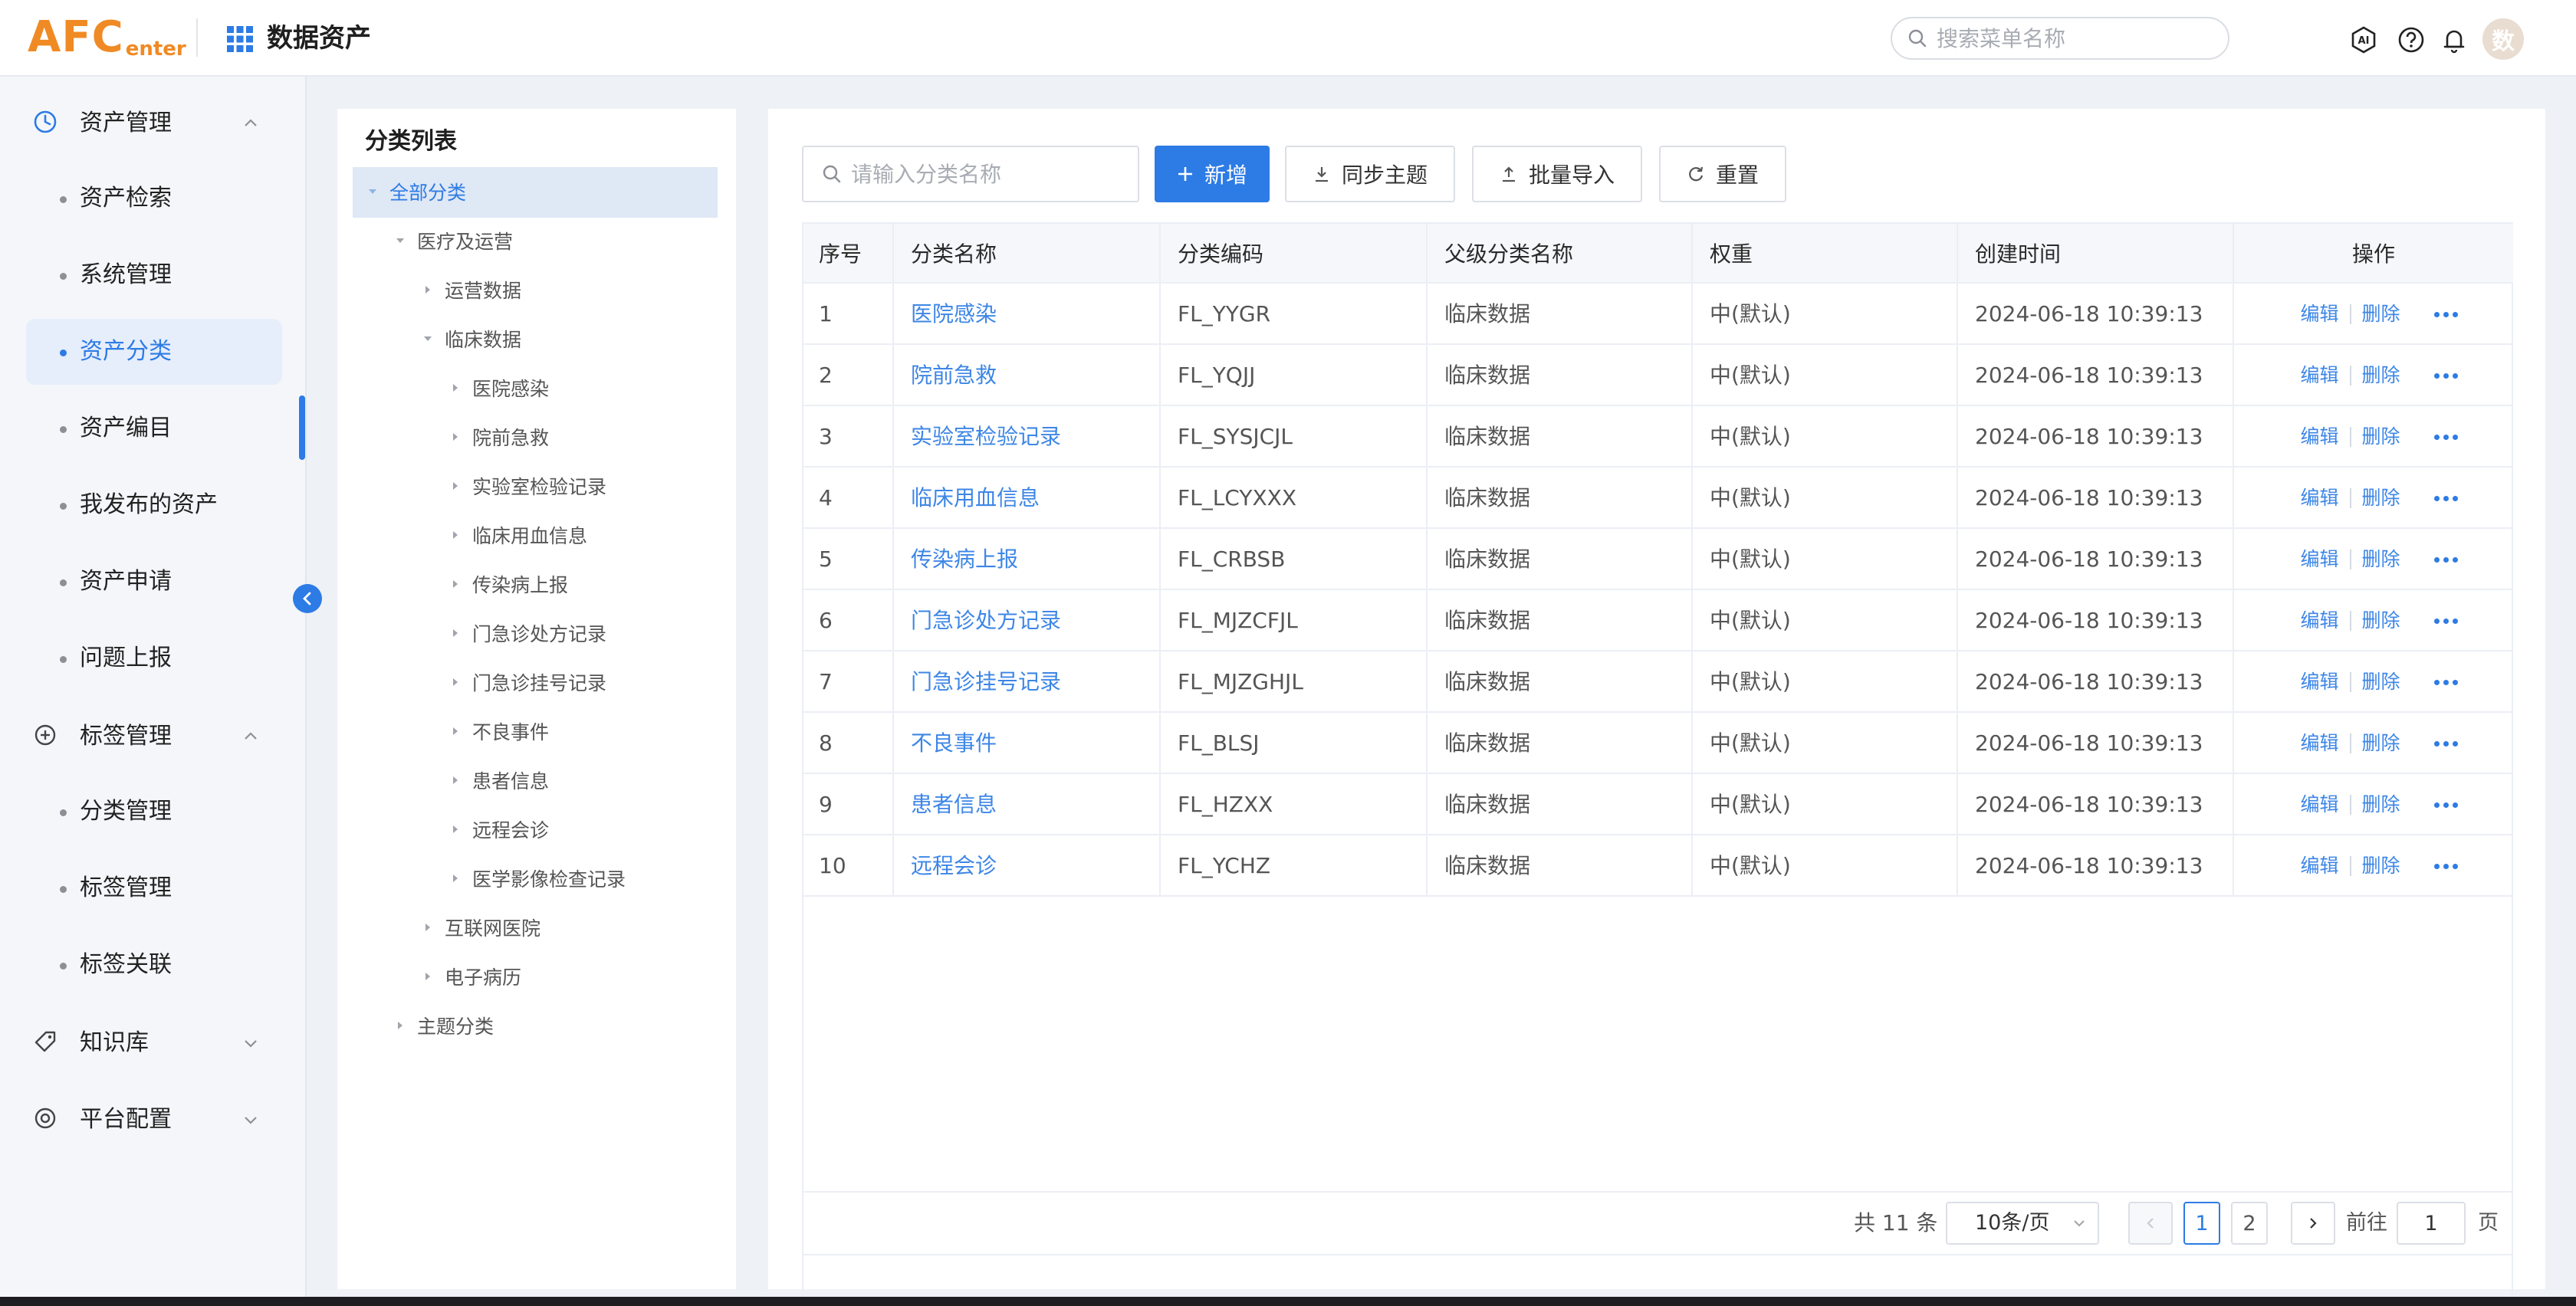  What do you see at coordinates (1027, 437) in the screenshot?
I see `category-name-link: 实验室检验记录` at bounding box center [1027, 437].